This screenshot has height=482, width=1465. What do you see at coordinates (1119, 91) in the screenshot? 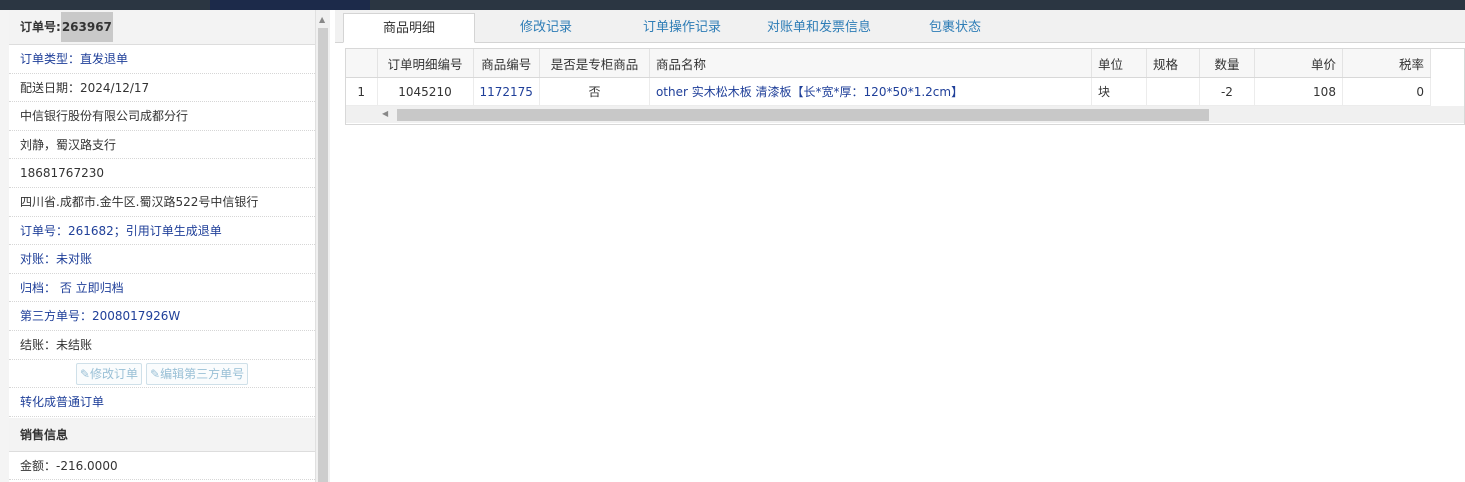
I see `unit-cell: 块` at bounding box center [1119, 91].